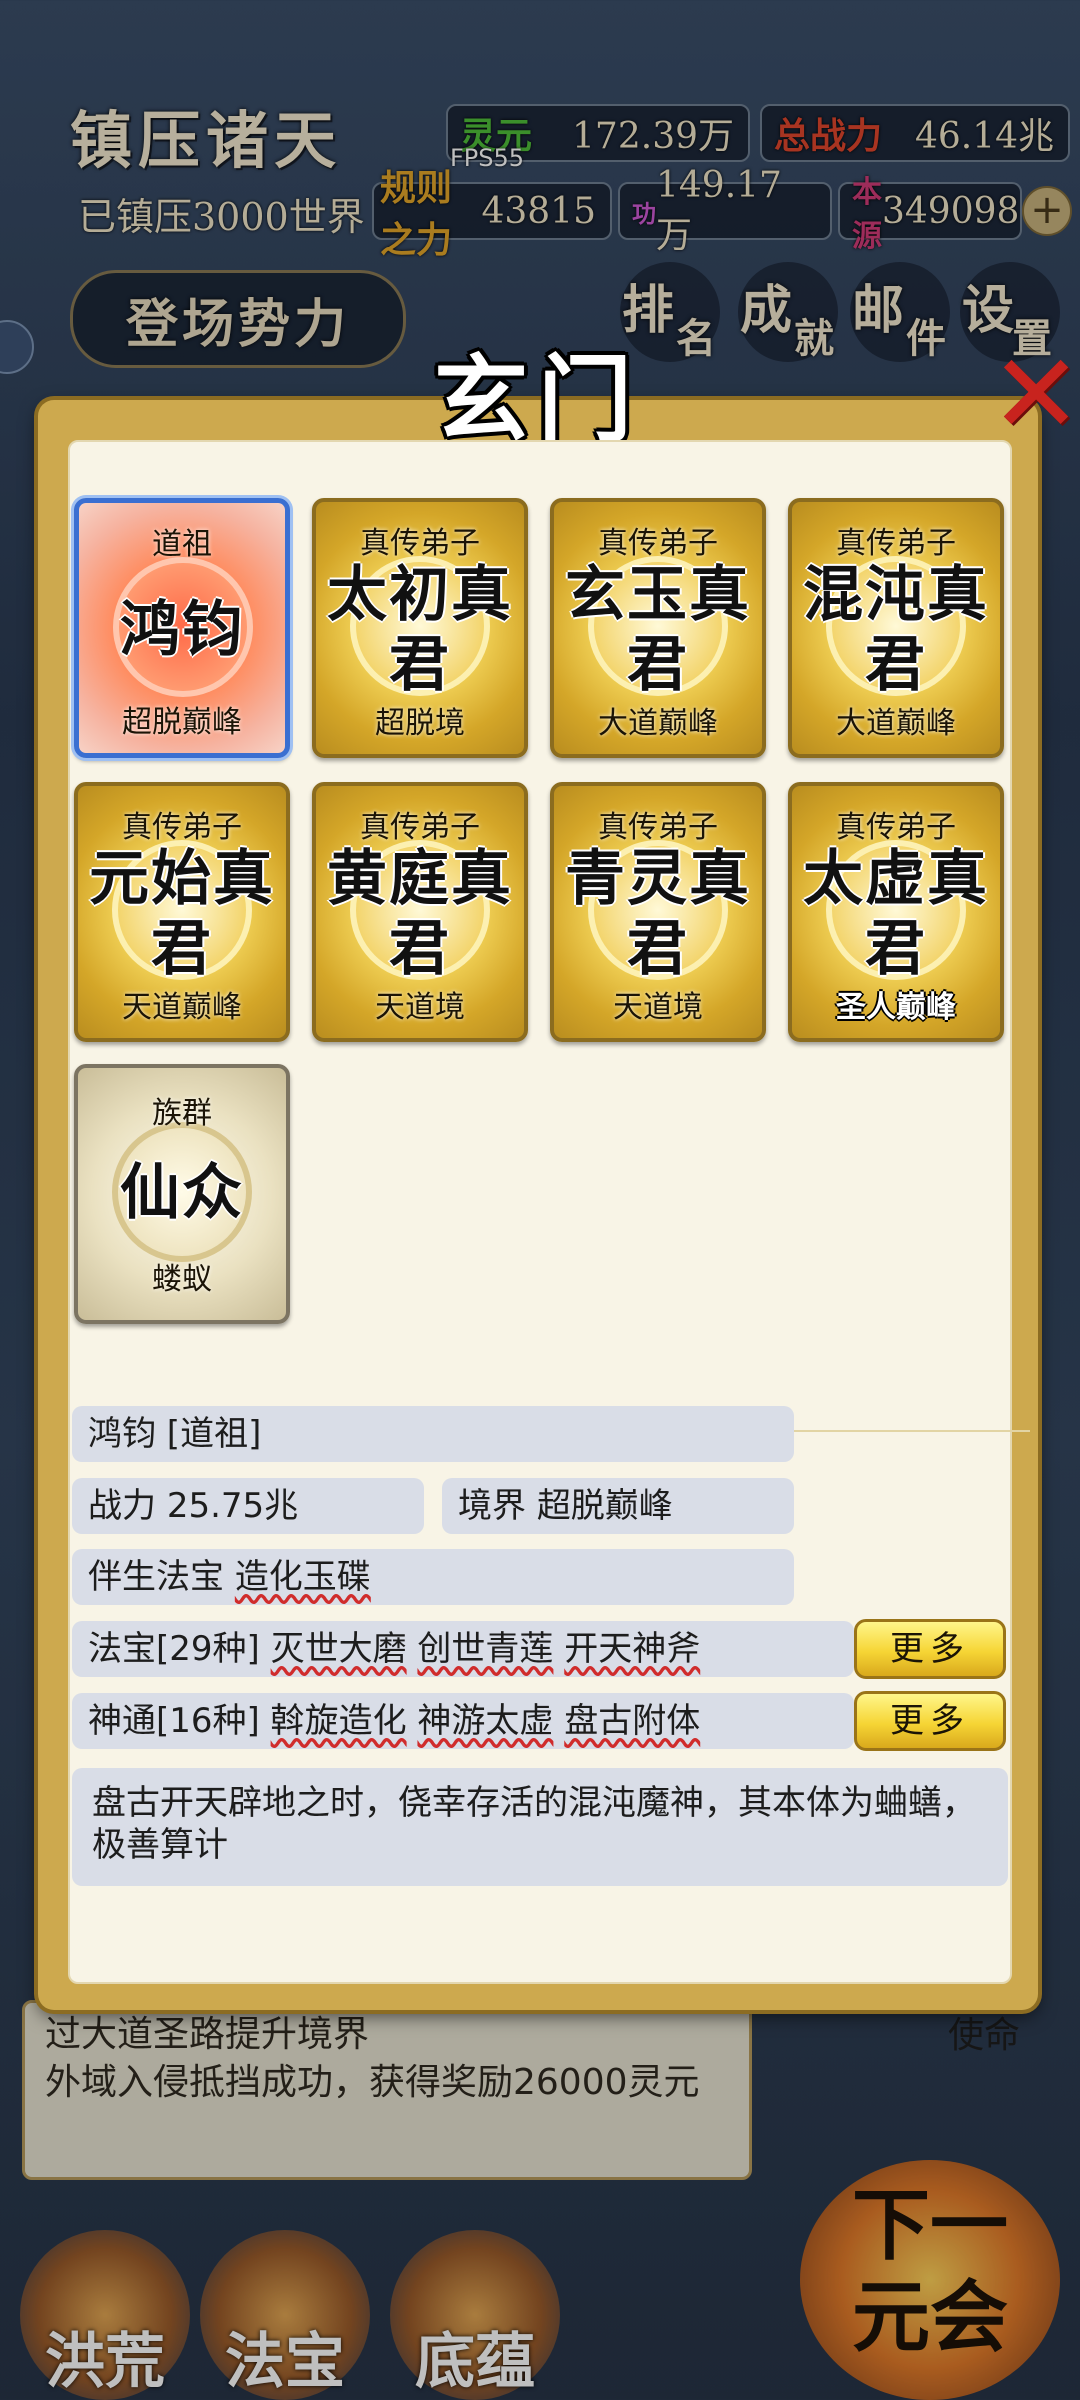 Image resolution: width=1080 pixels, height=2400 pixels. I want to click on member-card-huangting: 真传弟子 黄庭真君 天道境, so click(420, 912).